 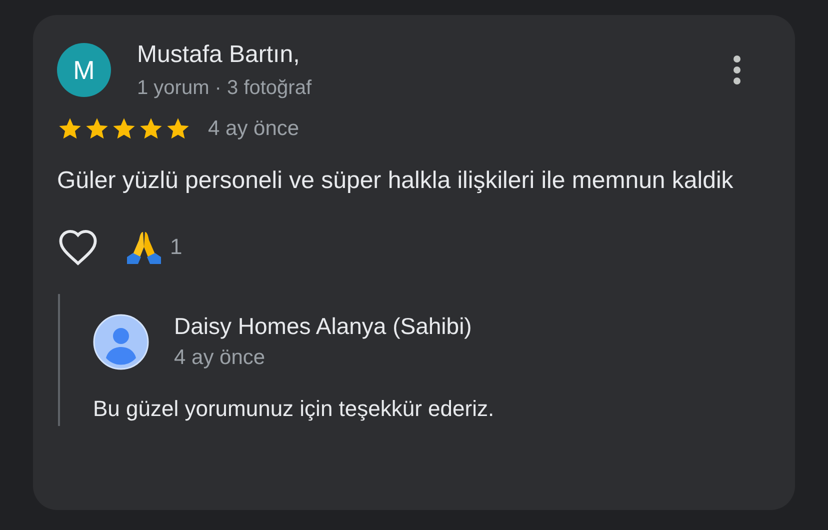 What do you see at coordinates (254, 129) in the screenshot?
I see `review-time: 4 ay önce` at bounding box center [254, 129].